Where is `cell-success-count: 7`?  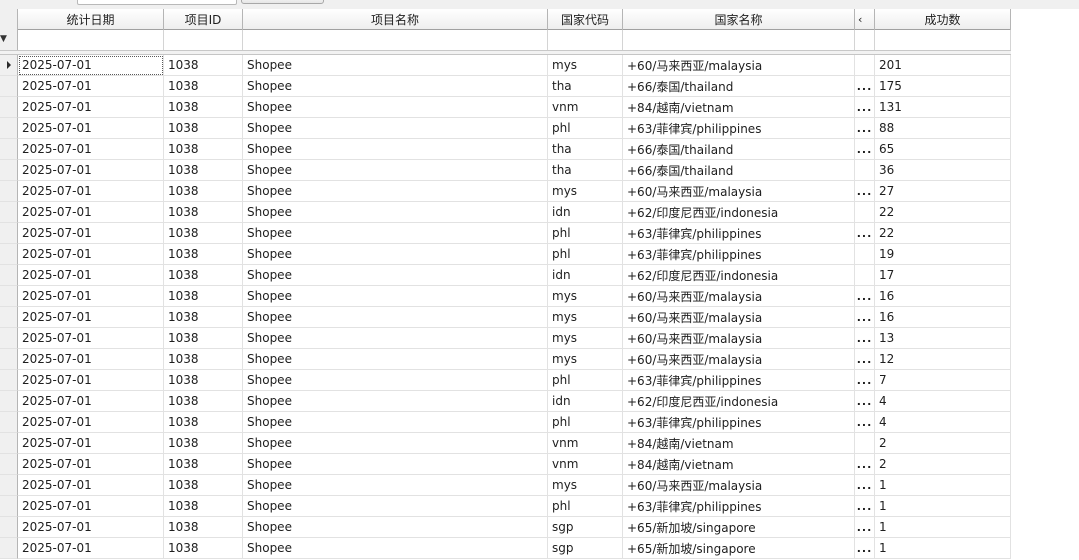 cell-success-count: 7 is located at coordinates (943, 380).